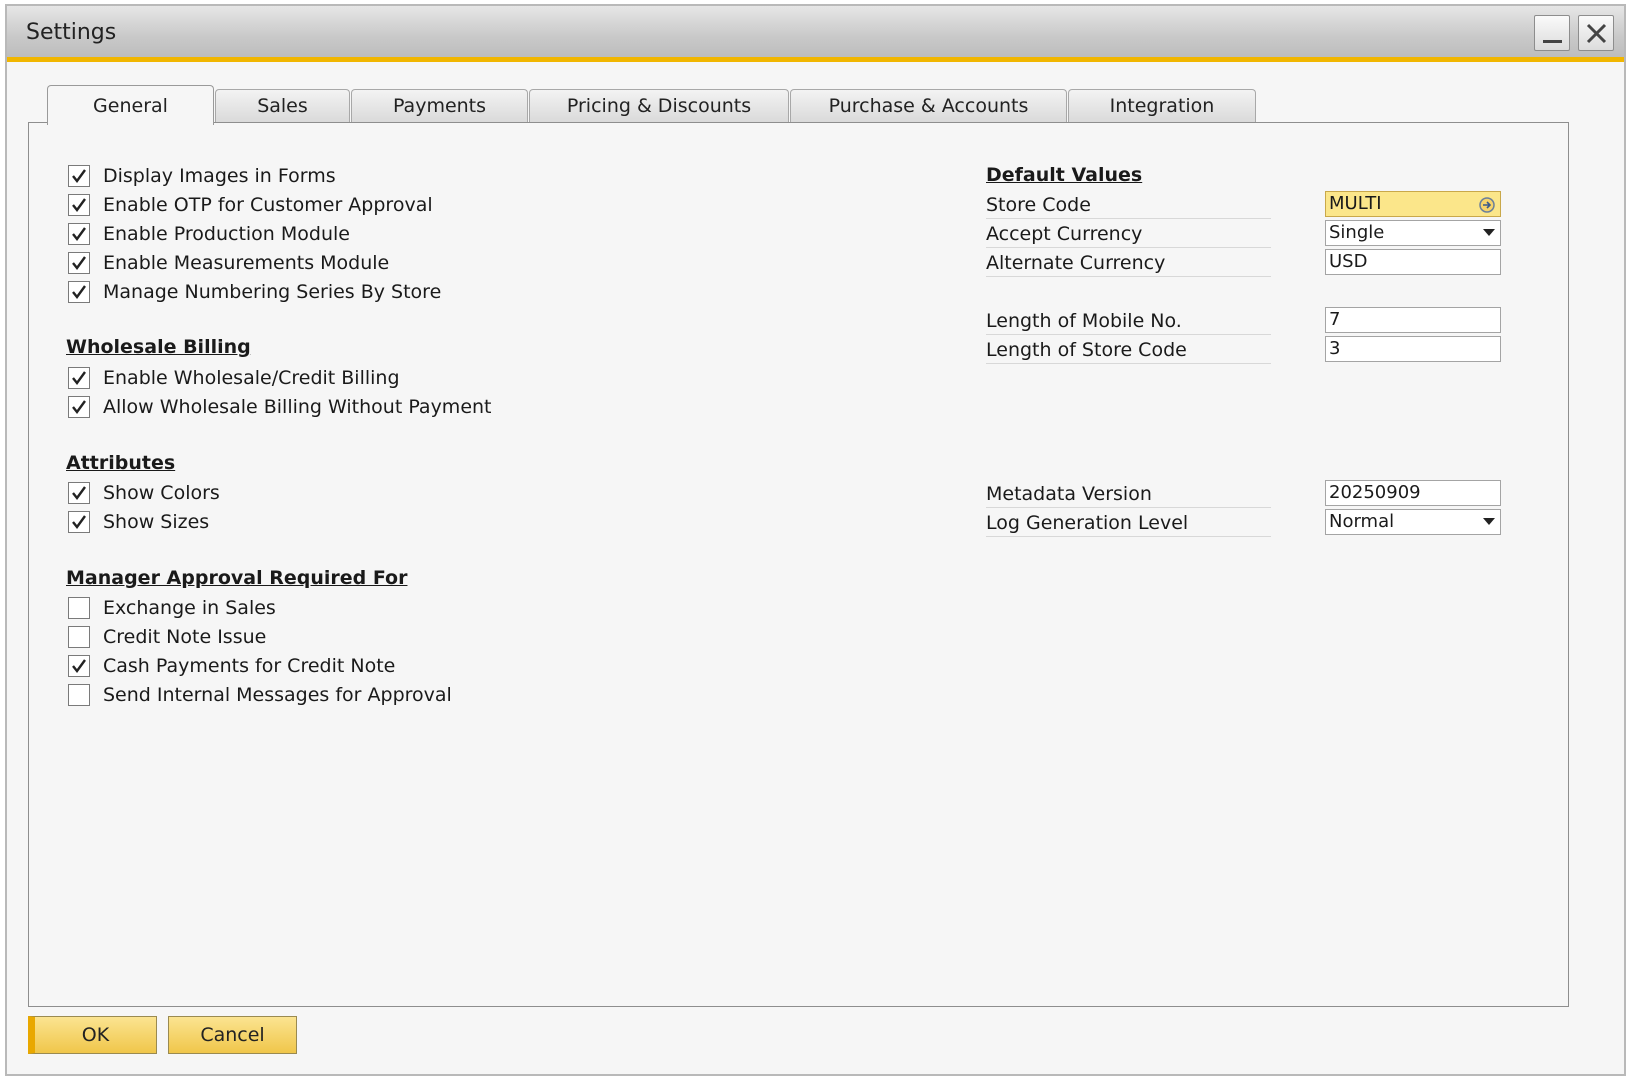 The width and height of the screenshot is (1632, 1078). What do you see at coordinates (1413, 204) in the screenshot?
I see `store-code-field: MULTI` at bounding box center [1413, 204].